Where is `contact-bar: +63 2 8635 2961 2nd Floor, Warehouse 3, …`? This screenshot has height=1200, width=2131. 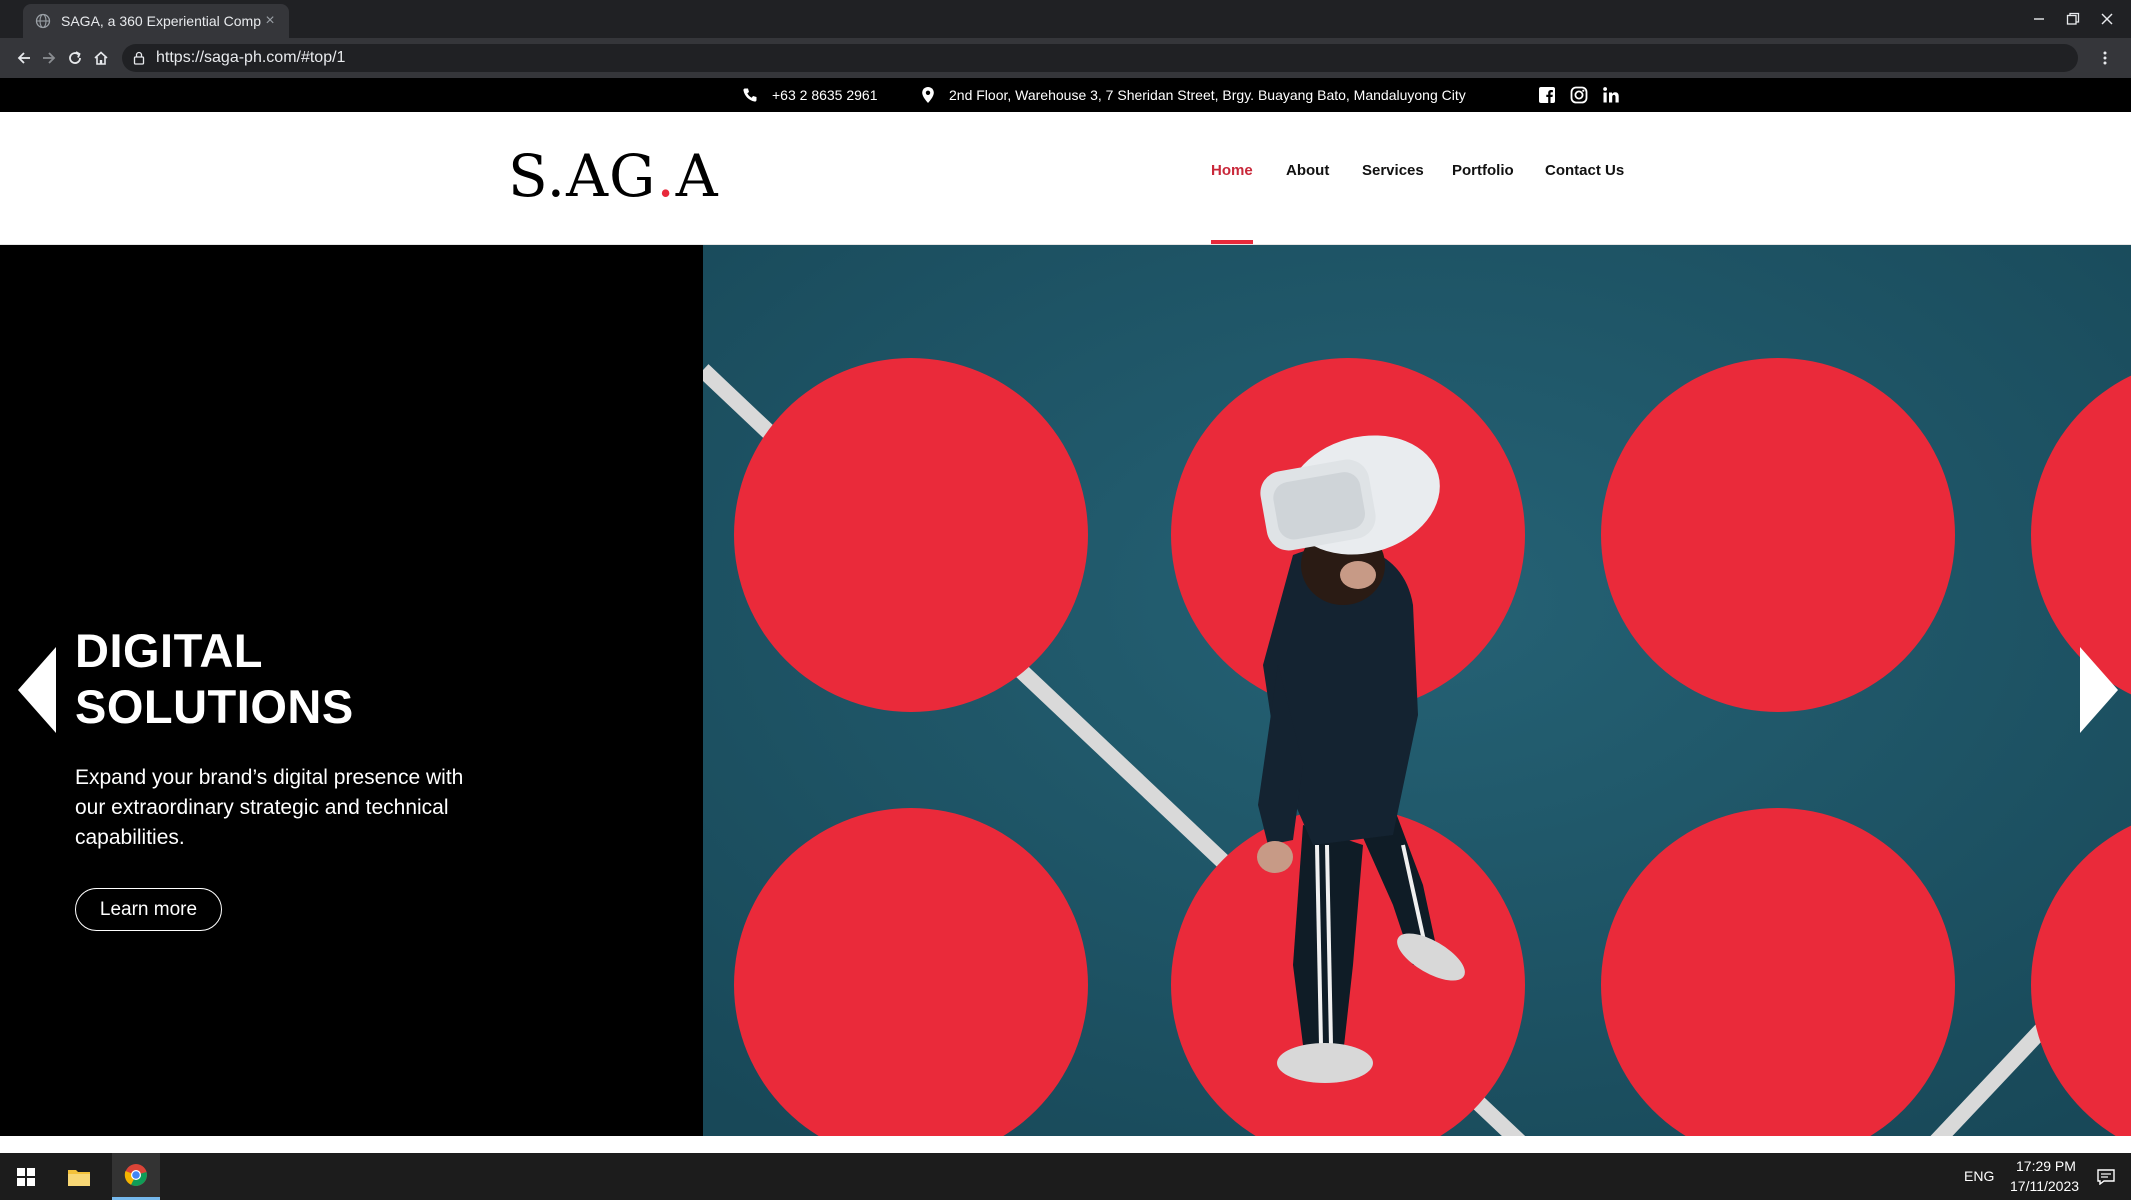
contact-bar: +63 2 8635 2961 2nd Floor, Warehouse 3, … is located at coordinates (1065, 95).